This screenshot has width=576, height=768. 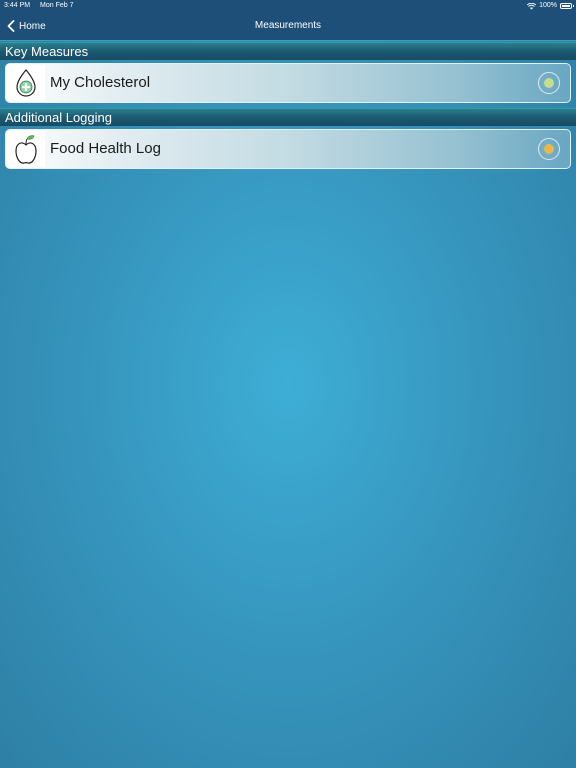 What do you see at coordinates (57, 5) in the screenshot?
I see `status-date: Mon Feb 7` at bounding box center [57, 5].